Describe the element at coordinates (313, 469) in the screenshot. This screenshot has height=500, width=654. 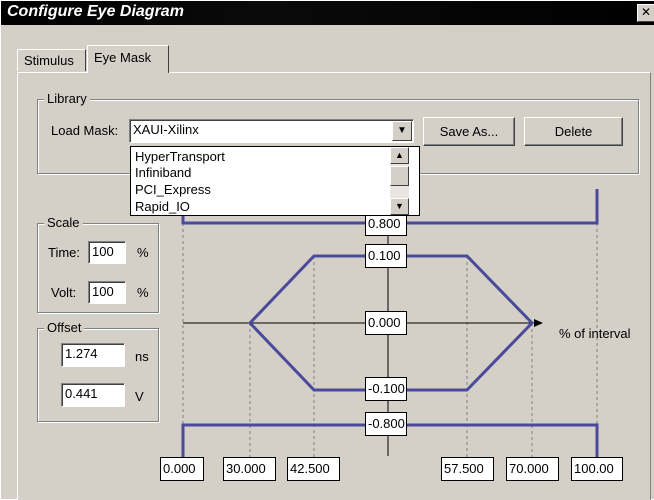
I see `mask-x-field: 42.500` at that location.